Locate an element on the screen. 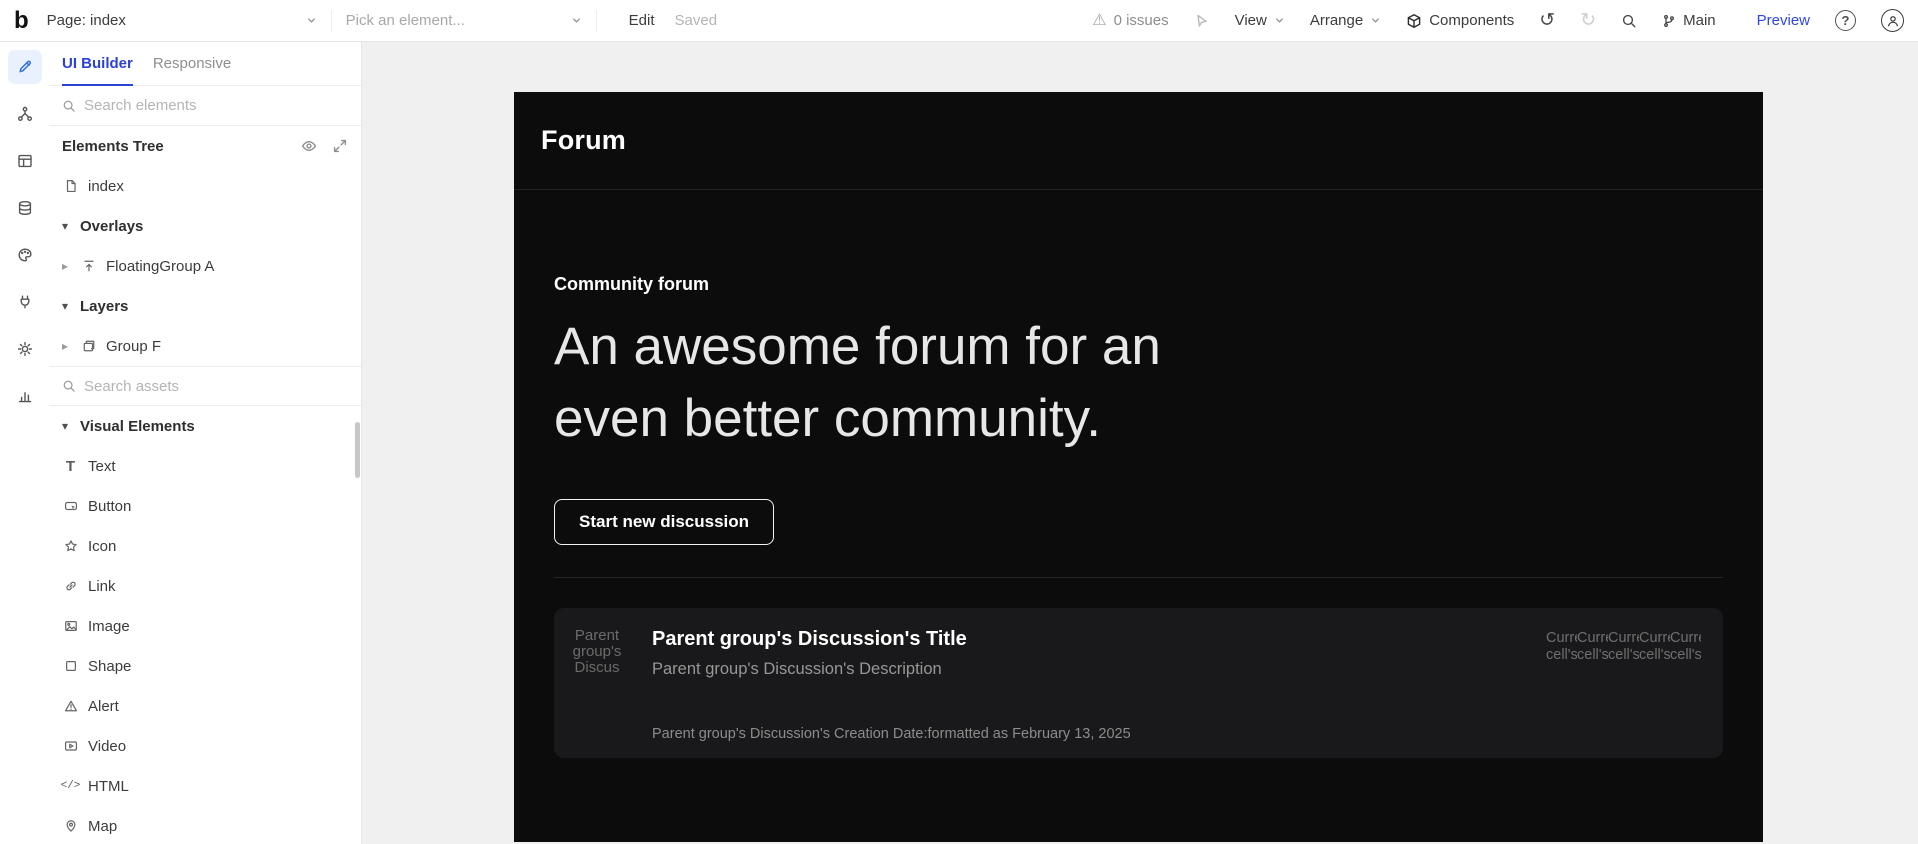  issues-count-label: 0 issues is located at coordinates (1141, 20).